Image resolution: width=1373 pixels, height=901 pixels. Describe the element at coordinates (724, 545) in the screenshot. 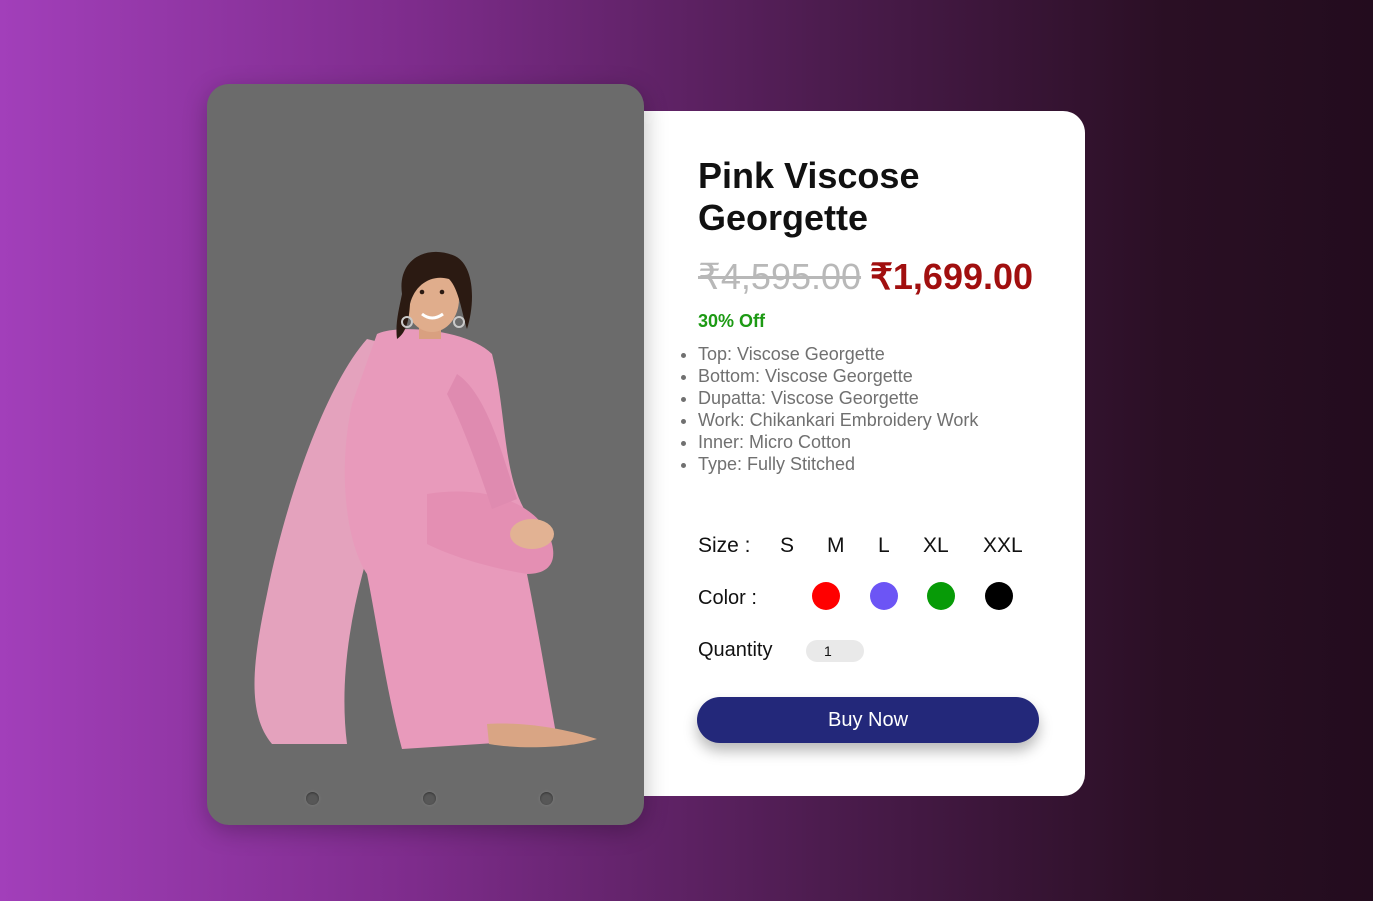

I see `size-label: Size :` at that location.